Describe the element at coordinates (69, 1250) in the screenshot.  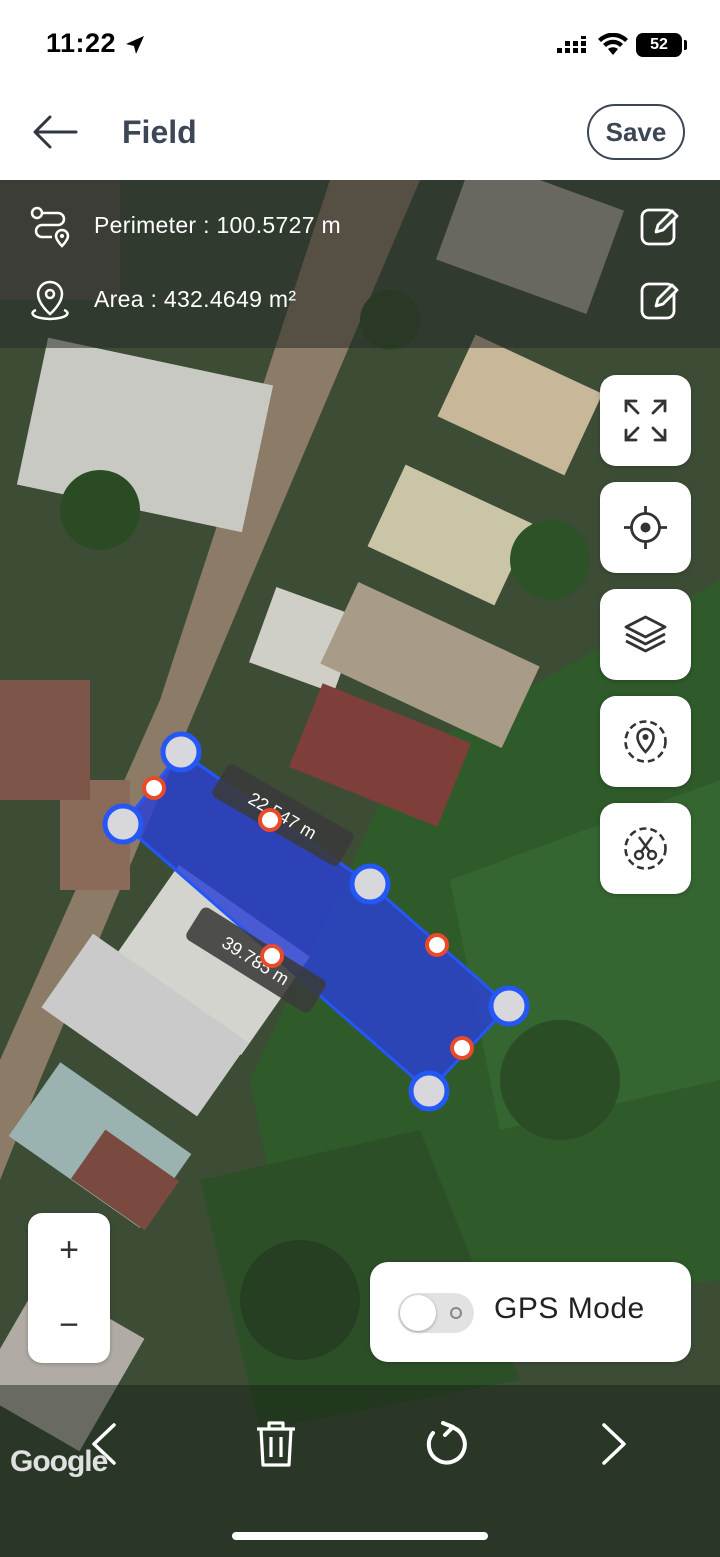
I see `zoom-in-button: +` at that location.